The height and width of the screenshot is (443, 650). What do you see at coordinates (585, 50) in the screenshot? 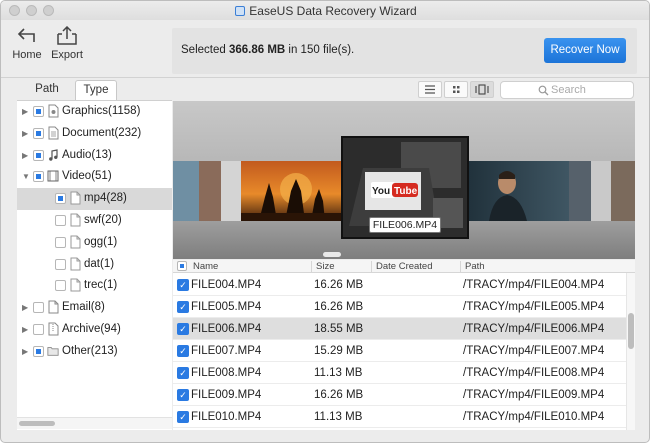
I see `recover-now-button: Recover Now` at bounding box center [585, 50].